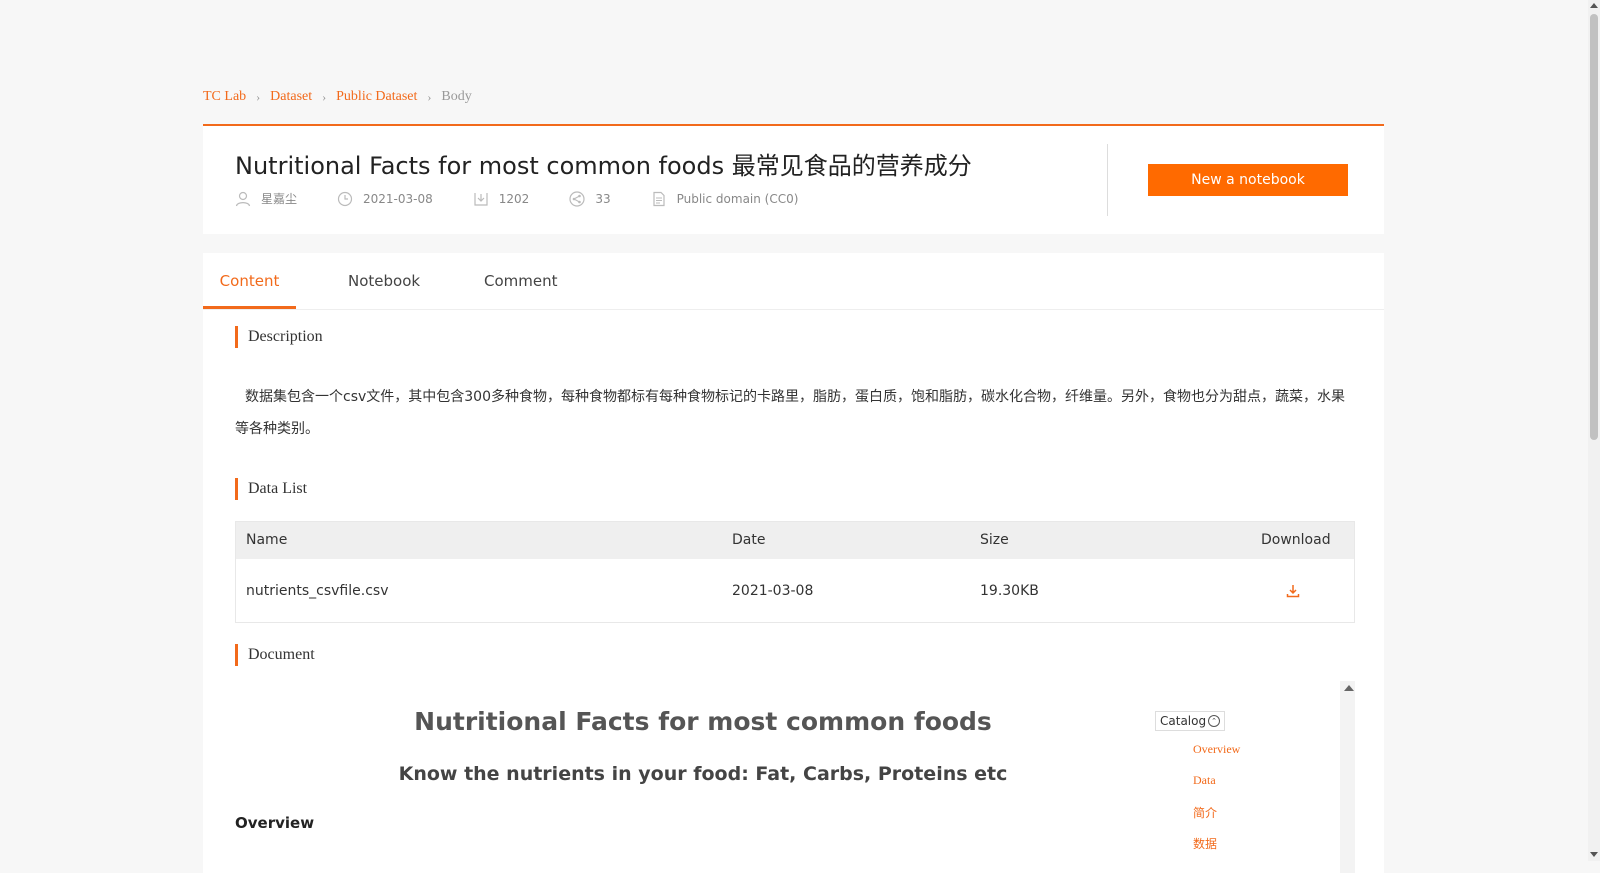 The height and width of the screenshot is (873, 1600). What do you see at coordinates (275, 823) in the screenshot?
I see `document-overview-heading: Overview` at bounding box center [275, 823].